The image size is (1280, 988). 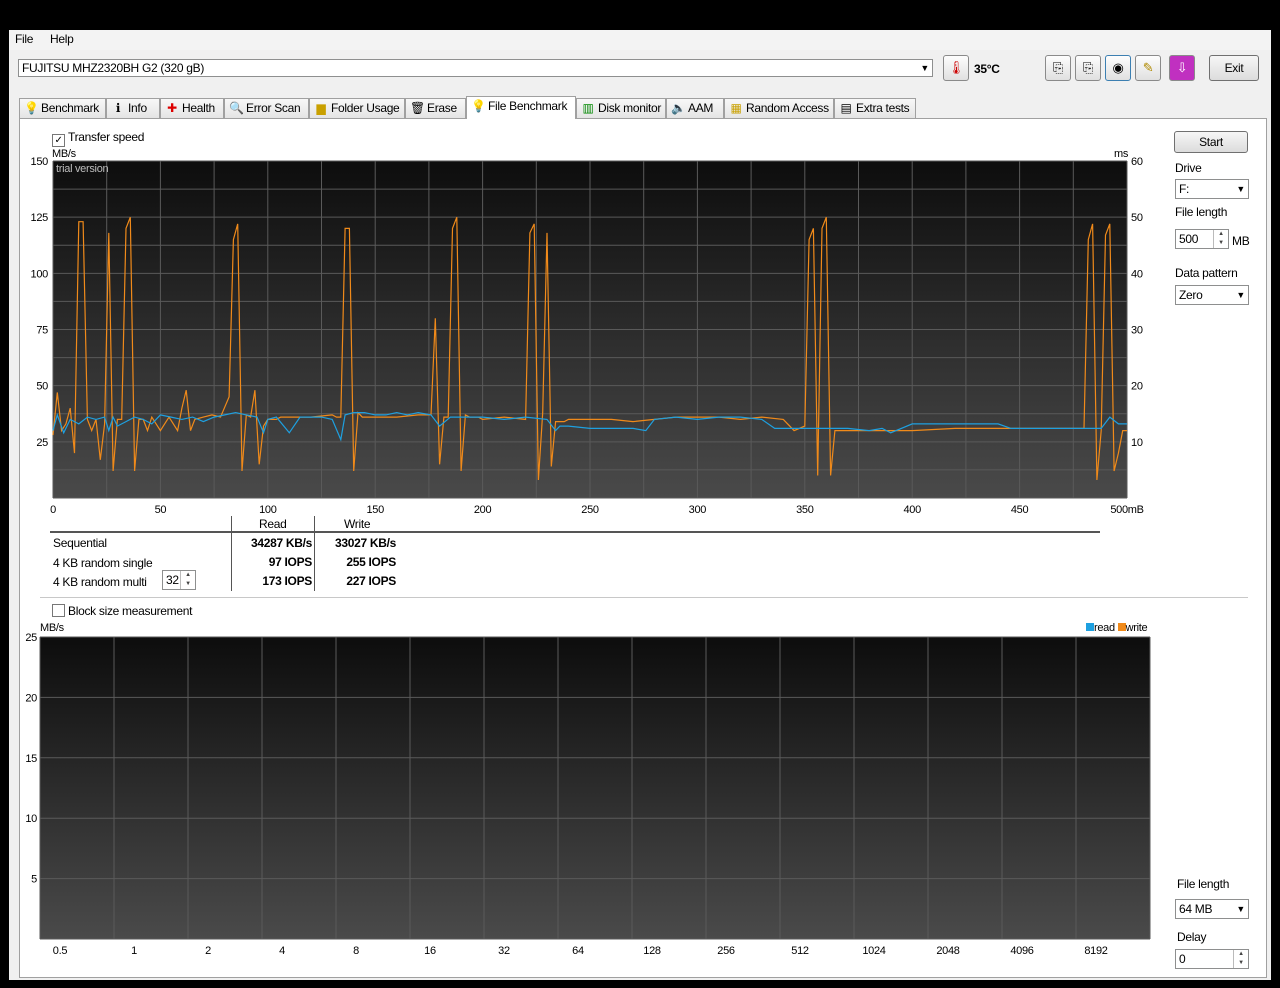 I want to click on tab-health: ✚ Health, so click(x=192, y=108).